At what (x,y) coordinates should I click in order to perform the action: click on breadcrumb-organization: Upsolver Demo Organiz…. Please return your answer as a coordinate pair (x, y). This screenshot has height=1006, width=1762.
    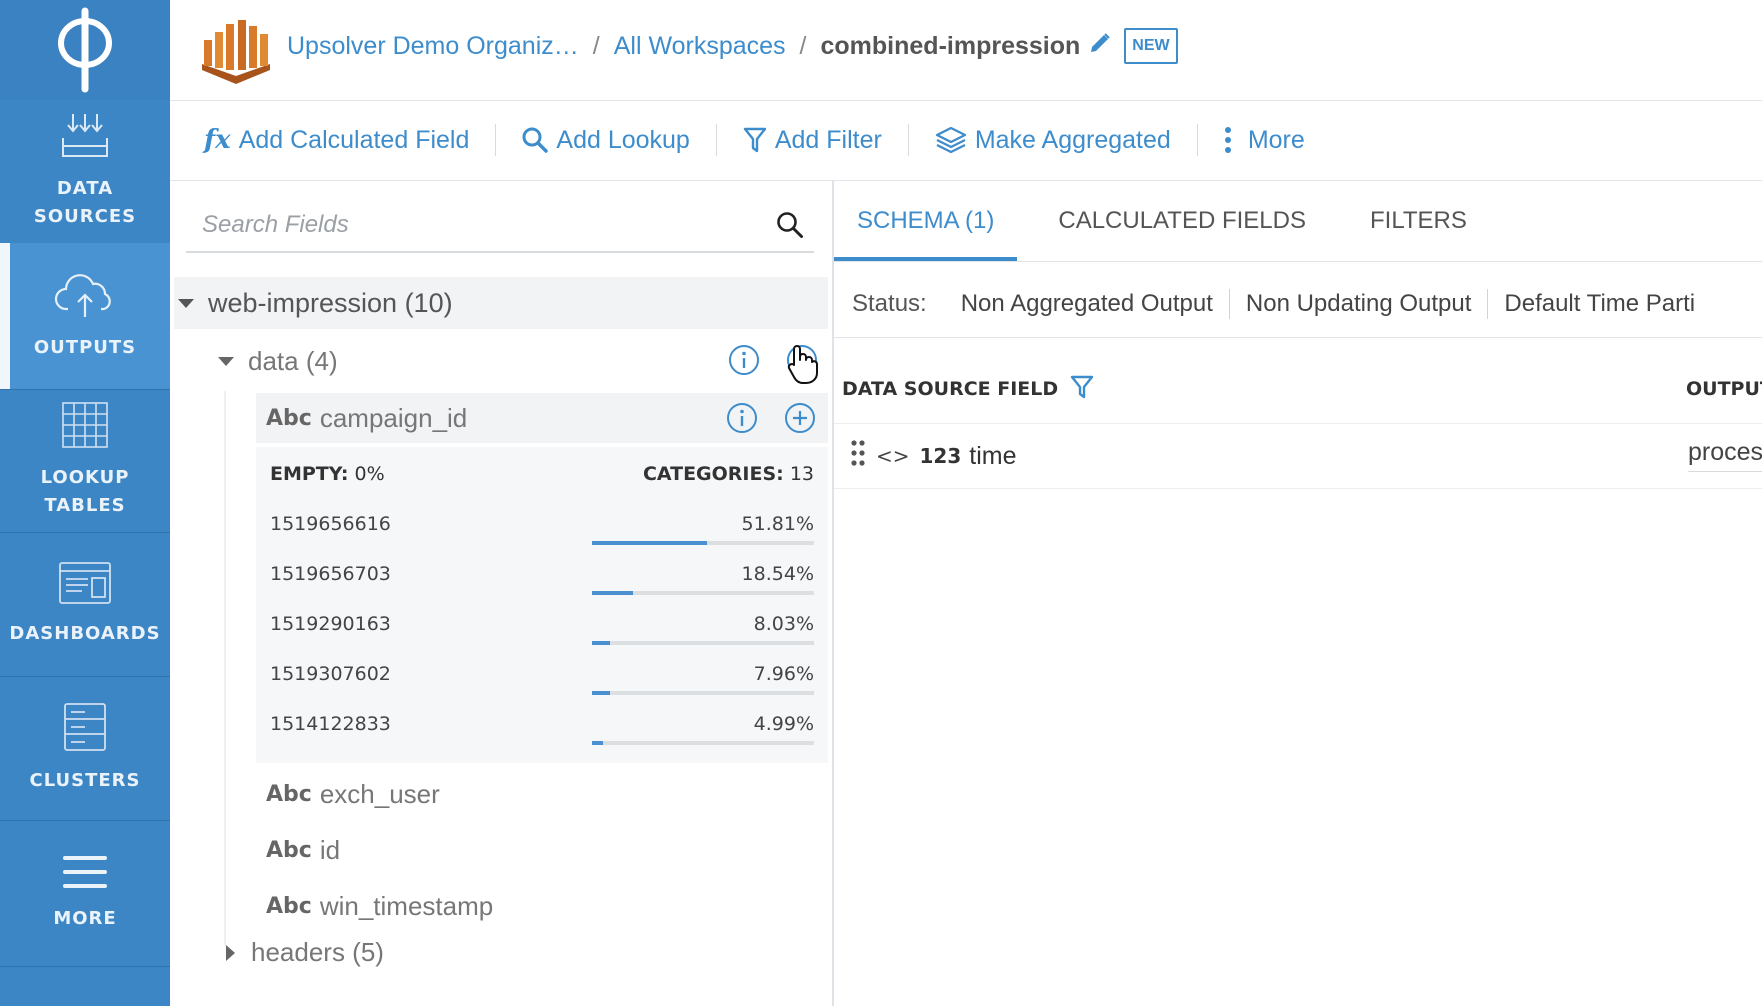
    Looking at the image, I should click on (433, 46).